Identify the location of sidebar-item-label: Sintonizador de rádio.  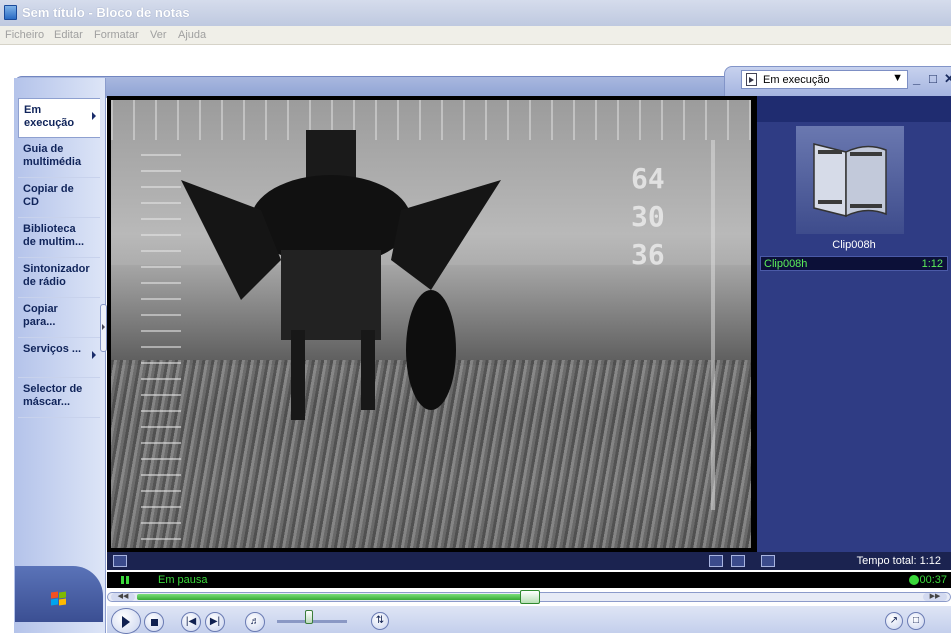
(56, 275).